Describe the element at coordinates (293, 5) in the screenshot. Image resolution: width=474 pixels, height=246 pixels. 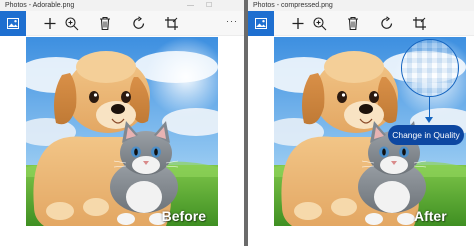
I see `window-title: Photos - compressed.png` at that location.